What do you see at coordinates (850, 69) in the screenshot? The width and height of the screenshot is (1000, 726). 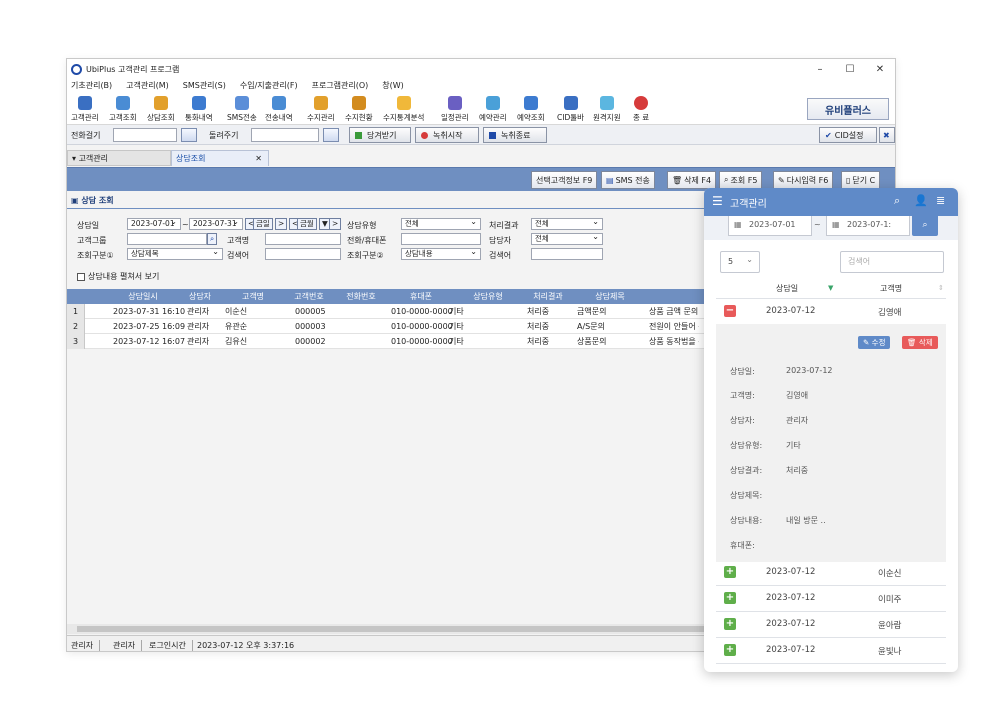 I see `maximize-button: ☐` at bounding box center [850, 69].